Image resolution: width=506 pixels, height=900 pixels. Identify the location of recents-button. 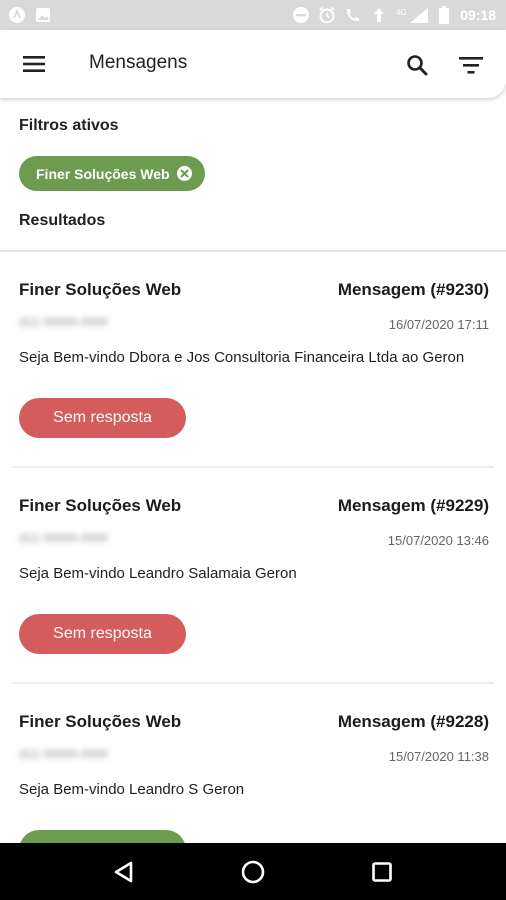
(382, 872).